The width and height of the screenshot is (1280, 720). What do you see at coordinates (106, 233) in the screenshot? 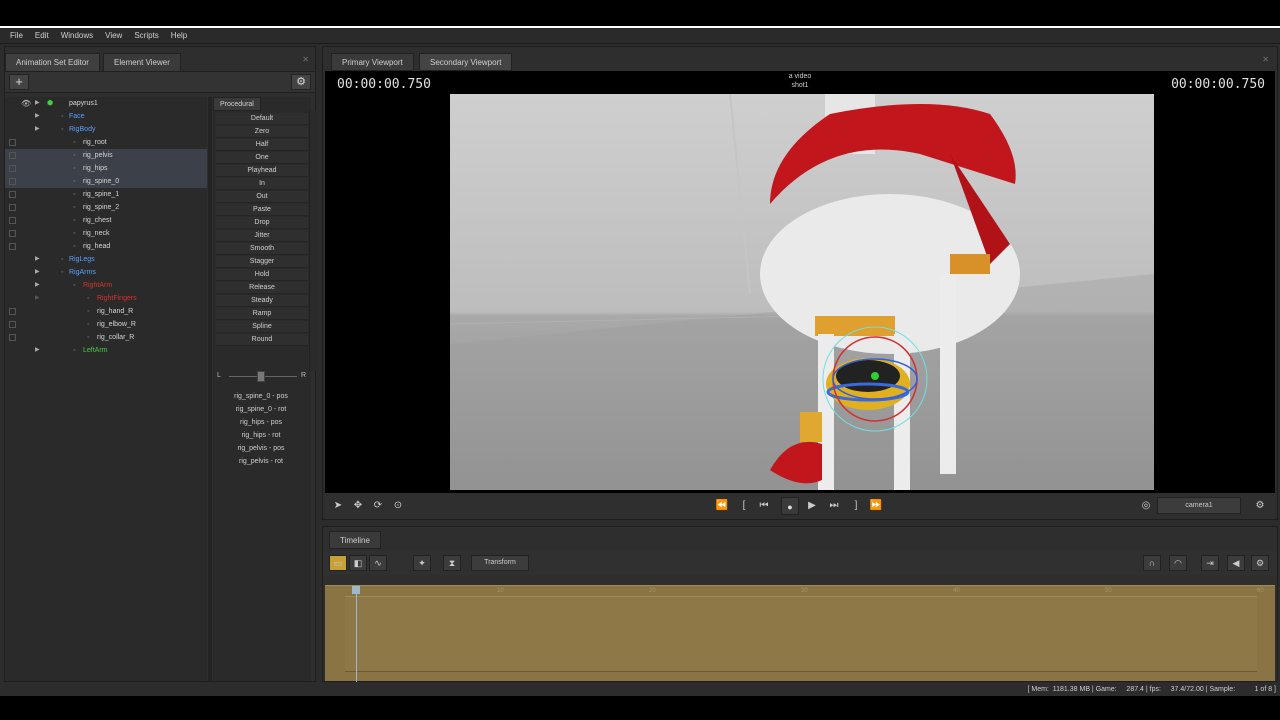
I see `tree-row: ◦ rig_neck` at bounding box center [106, 233].